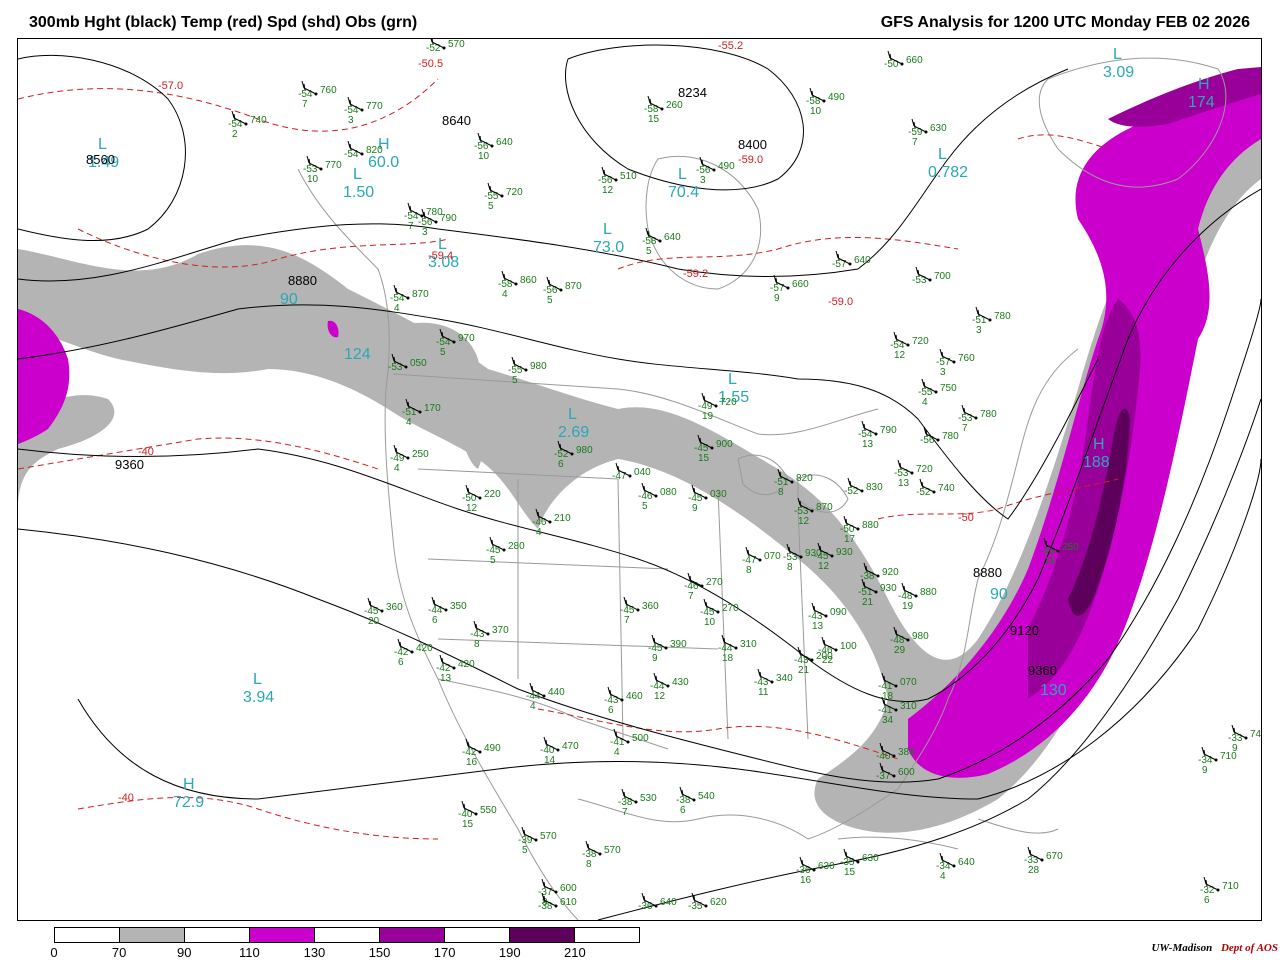 The width and height of the screenshot is (1280, 960). Describe the element at coordinates (119, 952) in the screenshot. I see `colorbar-tick-label: 70` at that location.